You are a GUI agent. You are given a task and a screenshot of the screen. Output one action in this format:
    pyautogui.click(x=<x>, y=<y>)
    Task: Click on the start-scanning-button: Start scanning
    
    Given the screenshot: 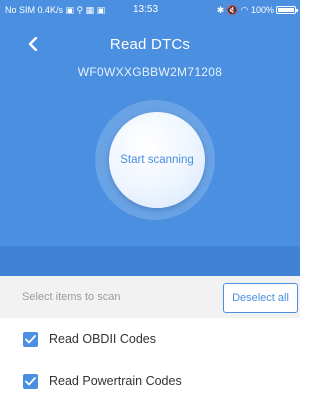 What is the action you would take?
    pyautogui.click(x=157, y=160)
    